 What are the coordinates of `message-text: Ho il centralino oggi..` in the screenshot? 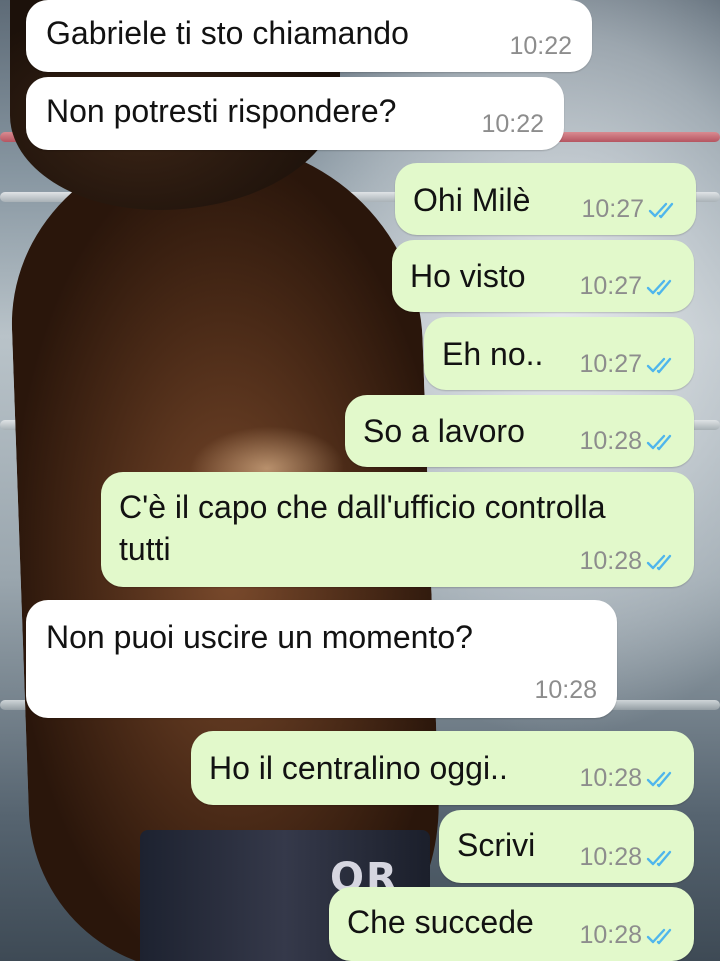 It's located at (358, 768).